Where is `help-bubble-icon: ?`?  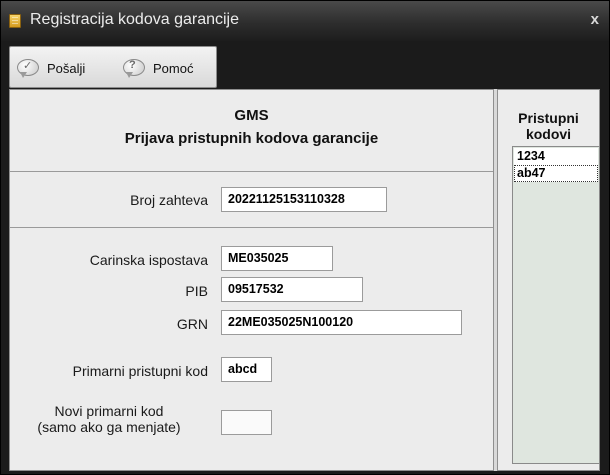
help-bubble-icon: ? is located at coordinates (134, 68).